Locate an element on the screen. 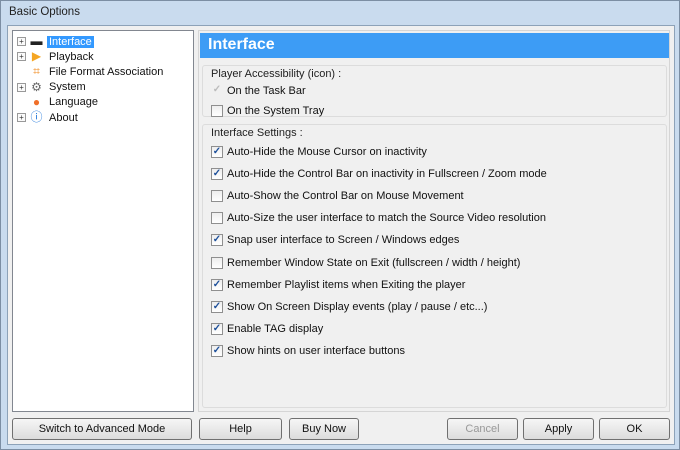  panel-header: Interface is located at coordinates (434, 45).